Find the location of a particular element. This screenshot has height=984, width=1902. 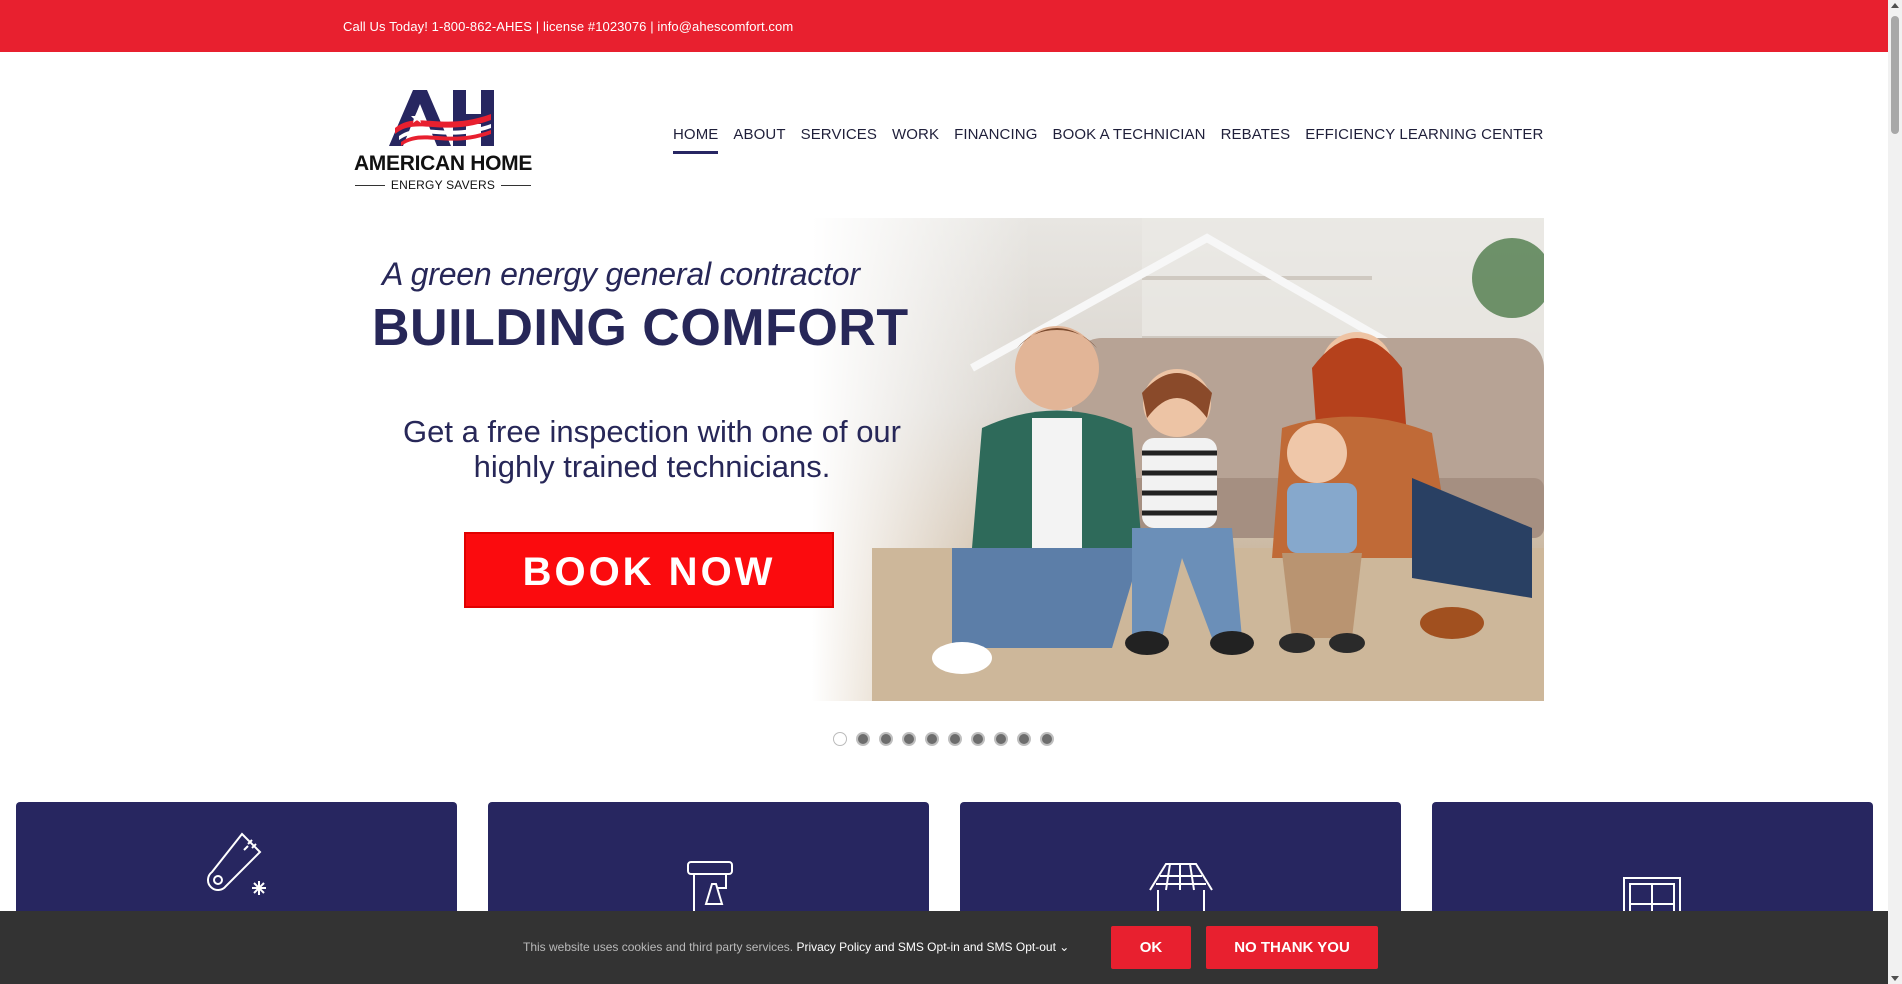

cookie-ok-button: OK is located at coordinates (1151, 947).